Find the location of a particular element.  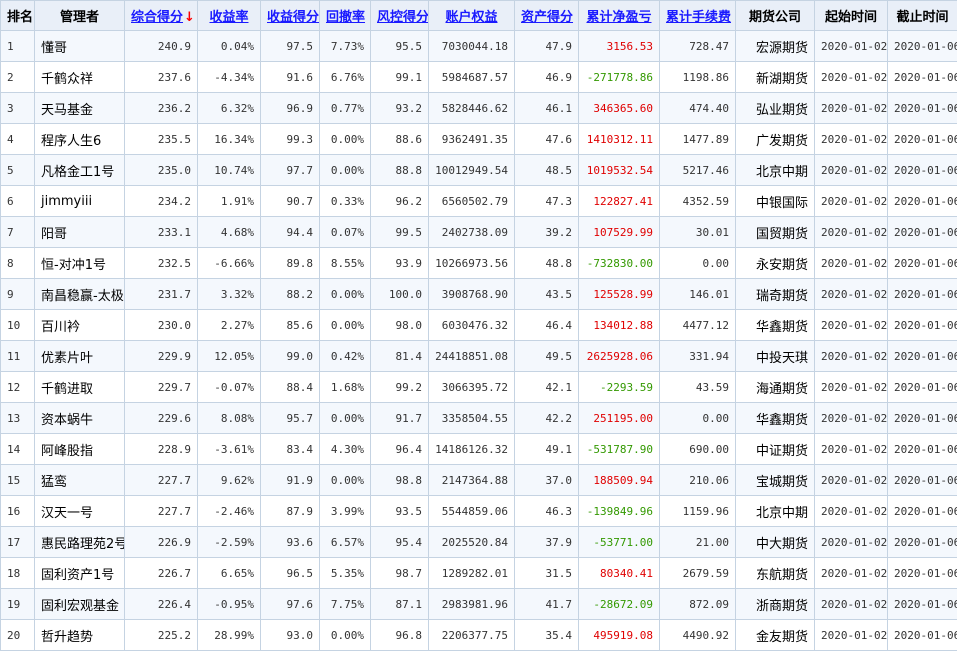

cell-rank: 4 is located at coordinates (18, 139).